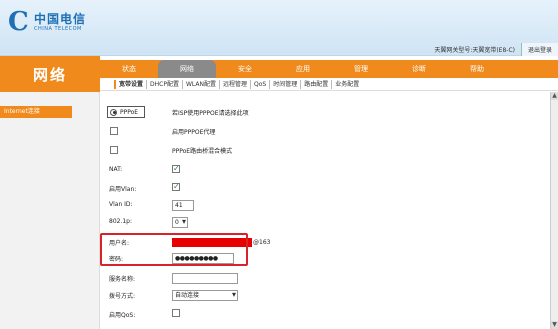 Image resolution: width=558 pixels, height=329 pixels. I want to click on section-title: 网络, so click(50, 74).